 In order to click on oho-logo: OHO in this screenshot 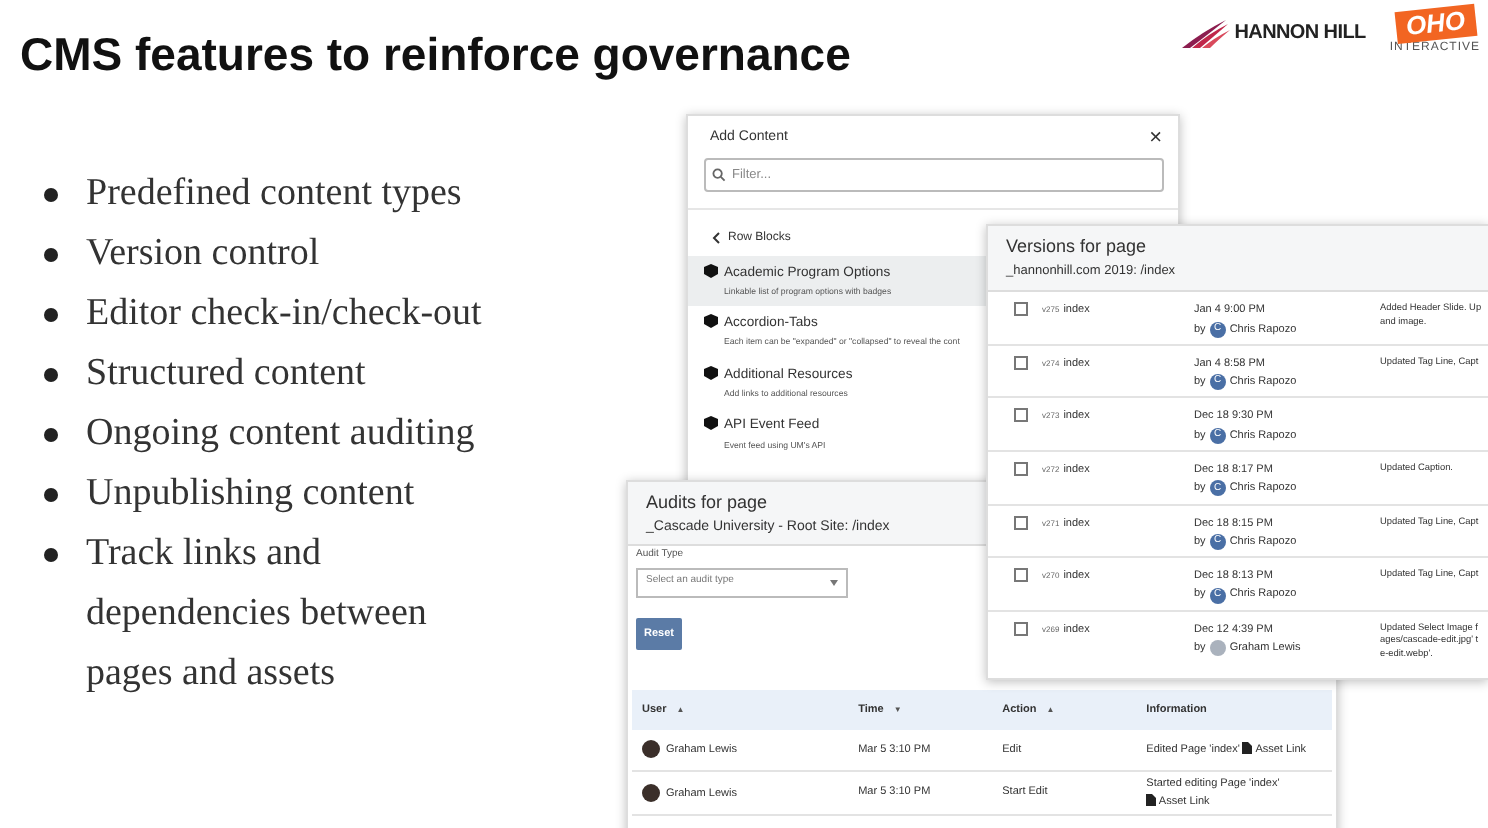, I will do `click(1434, 24)`.